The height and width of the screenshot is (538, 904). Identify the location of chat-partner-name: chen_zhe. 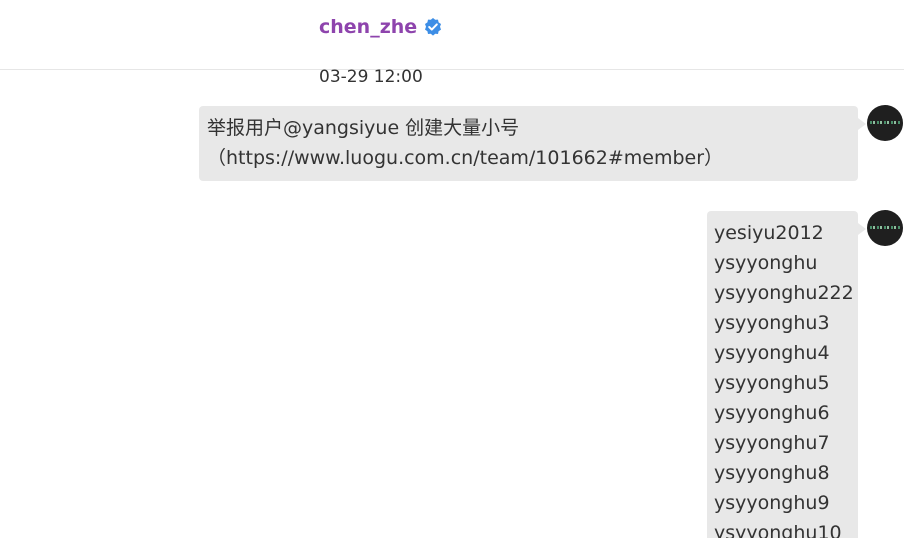
(368, 27).